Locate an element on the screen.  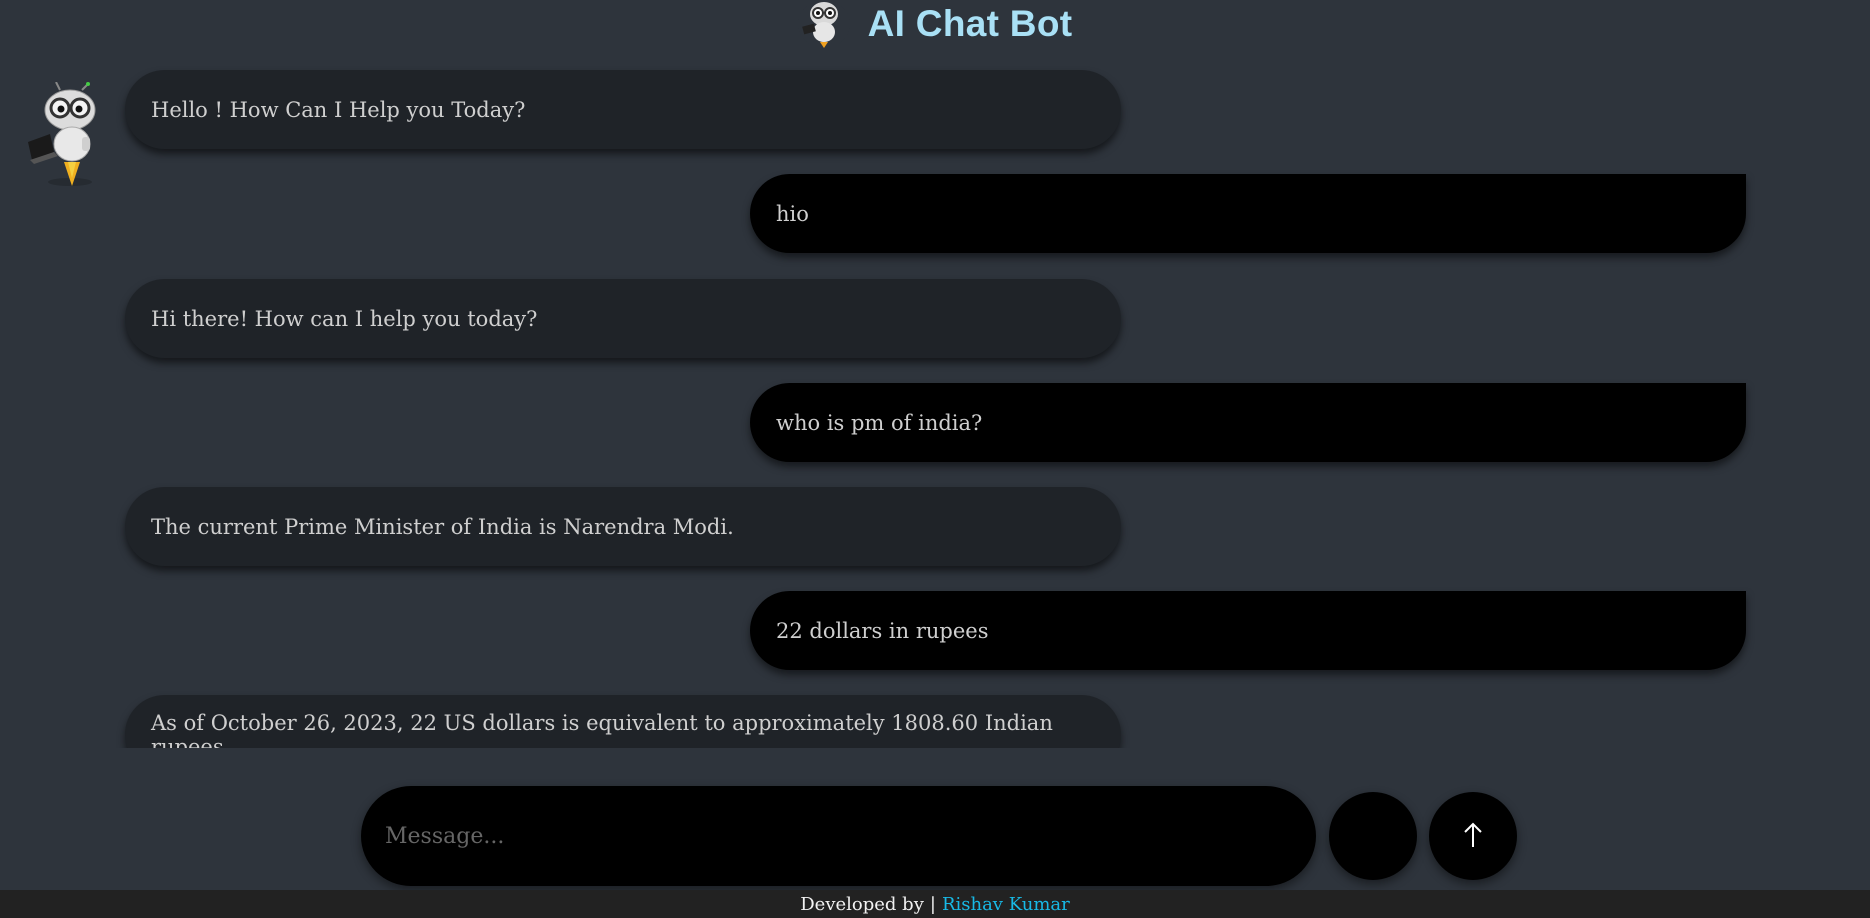
app-header: AI Chat Bot is located at coordinates (935, 24).